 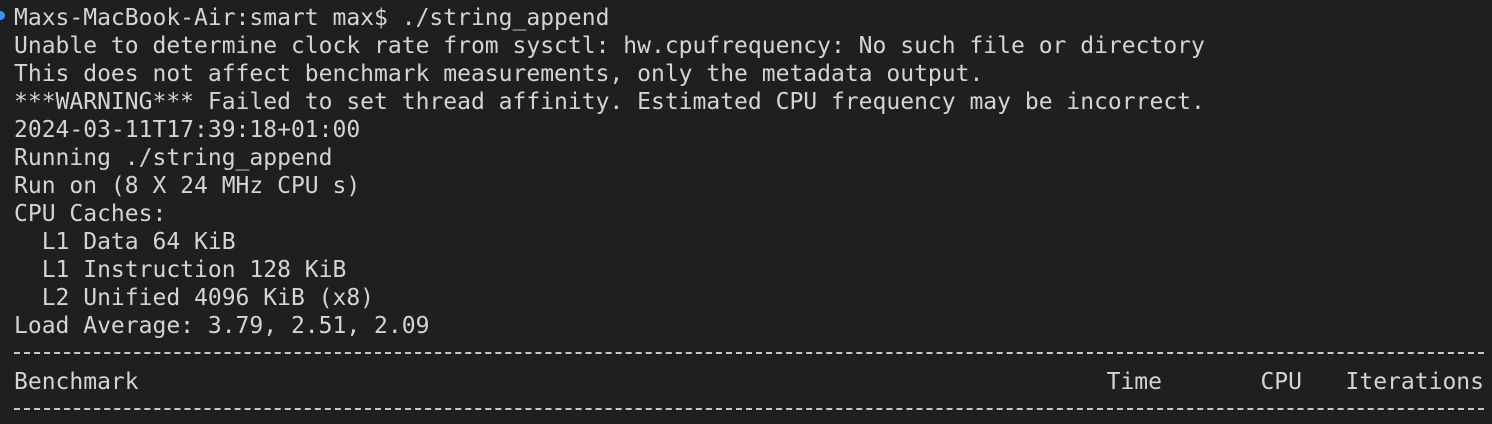 What do you see at coordinates (1281, 382) in the screenshot?
I see `header-cpu: CPU` at bounding box center [1281, 382].